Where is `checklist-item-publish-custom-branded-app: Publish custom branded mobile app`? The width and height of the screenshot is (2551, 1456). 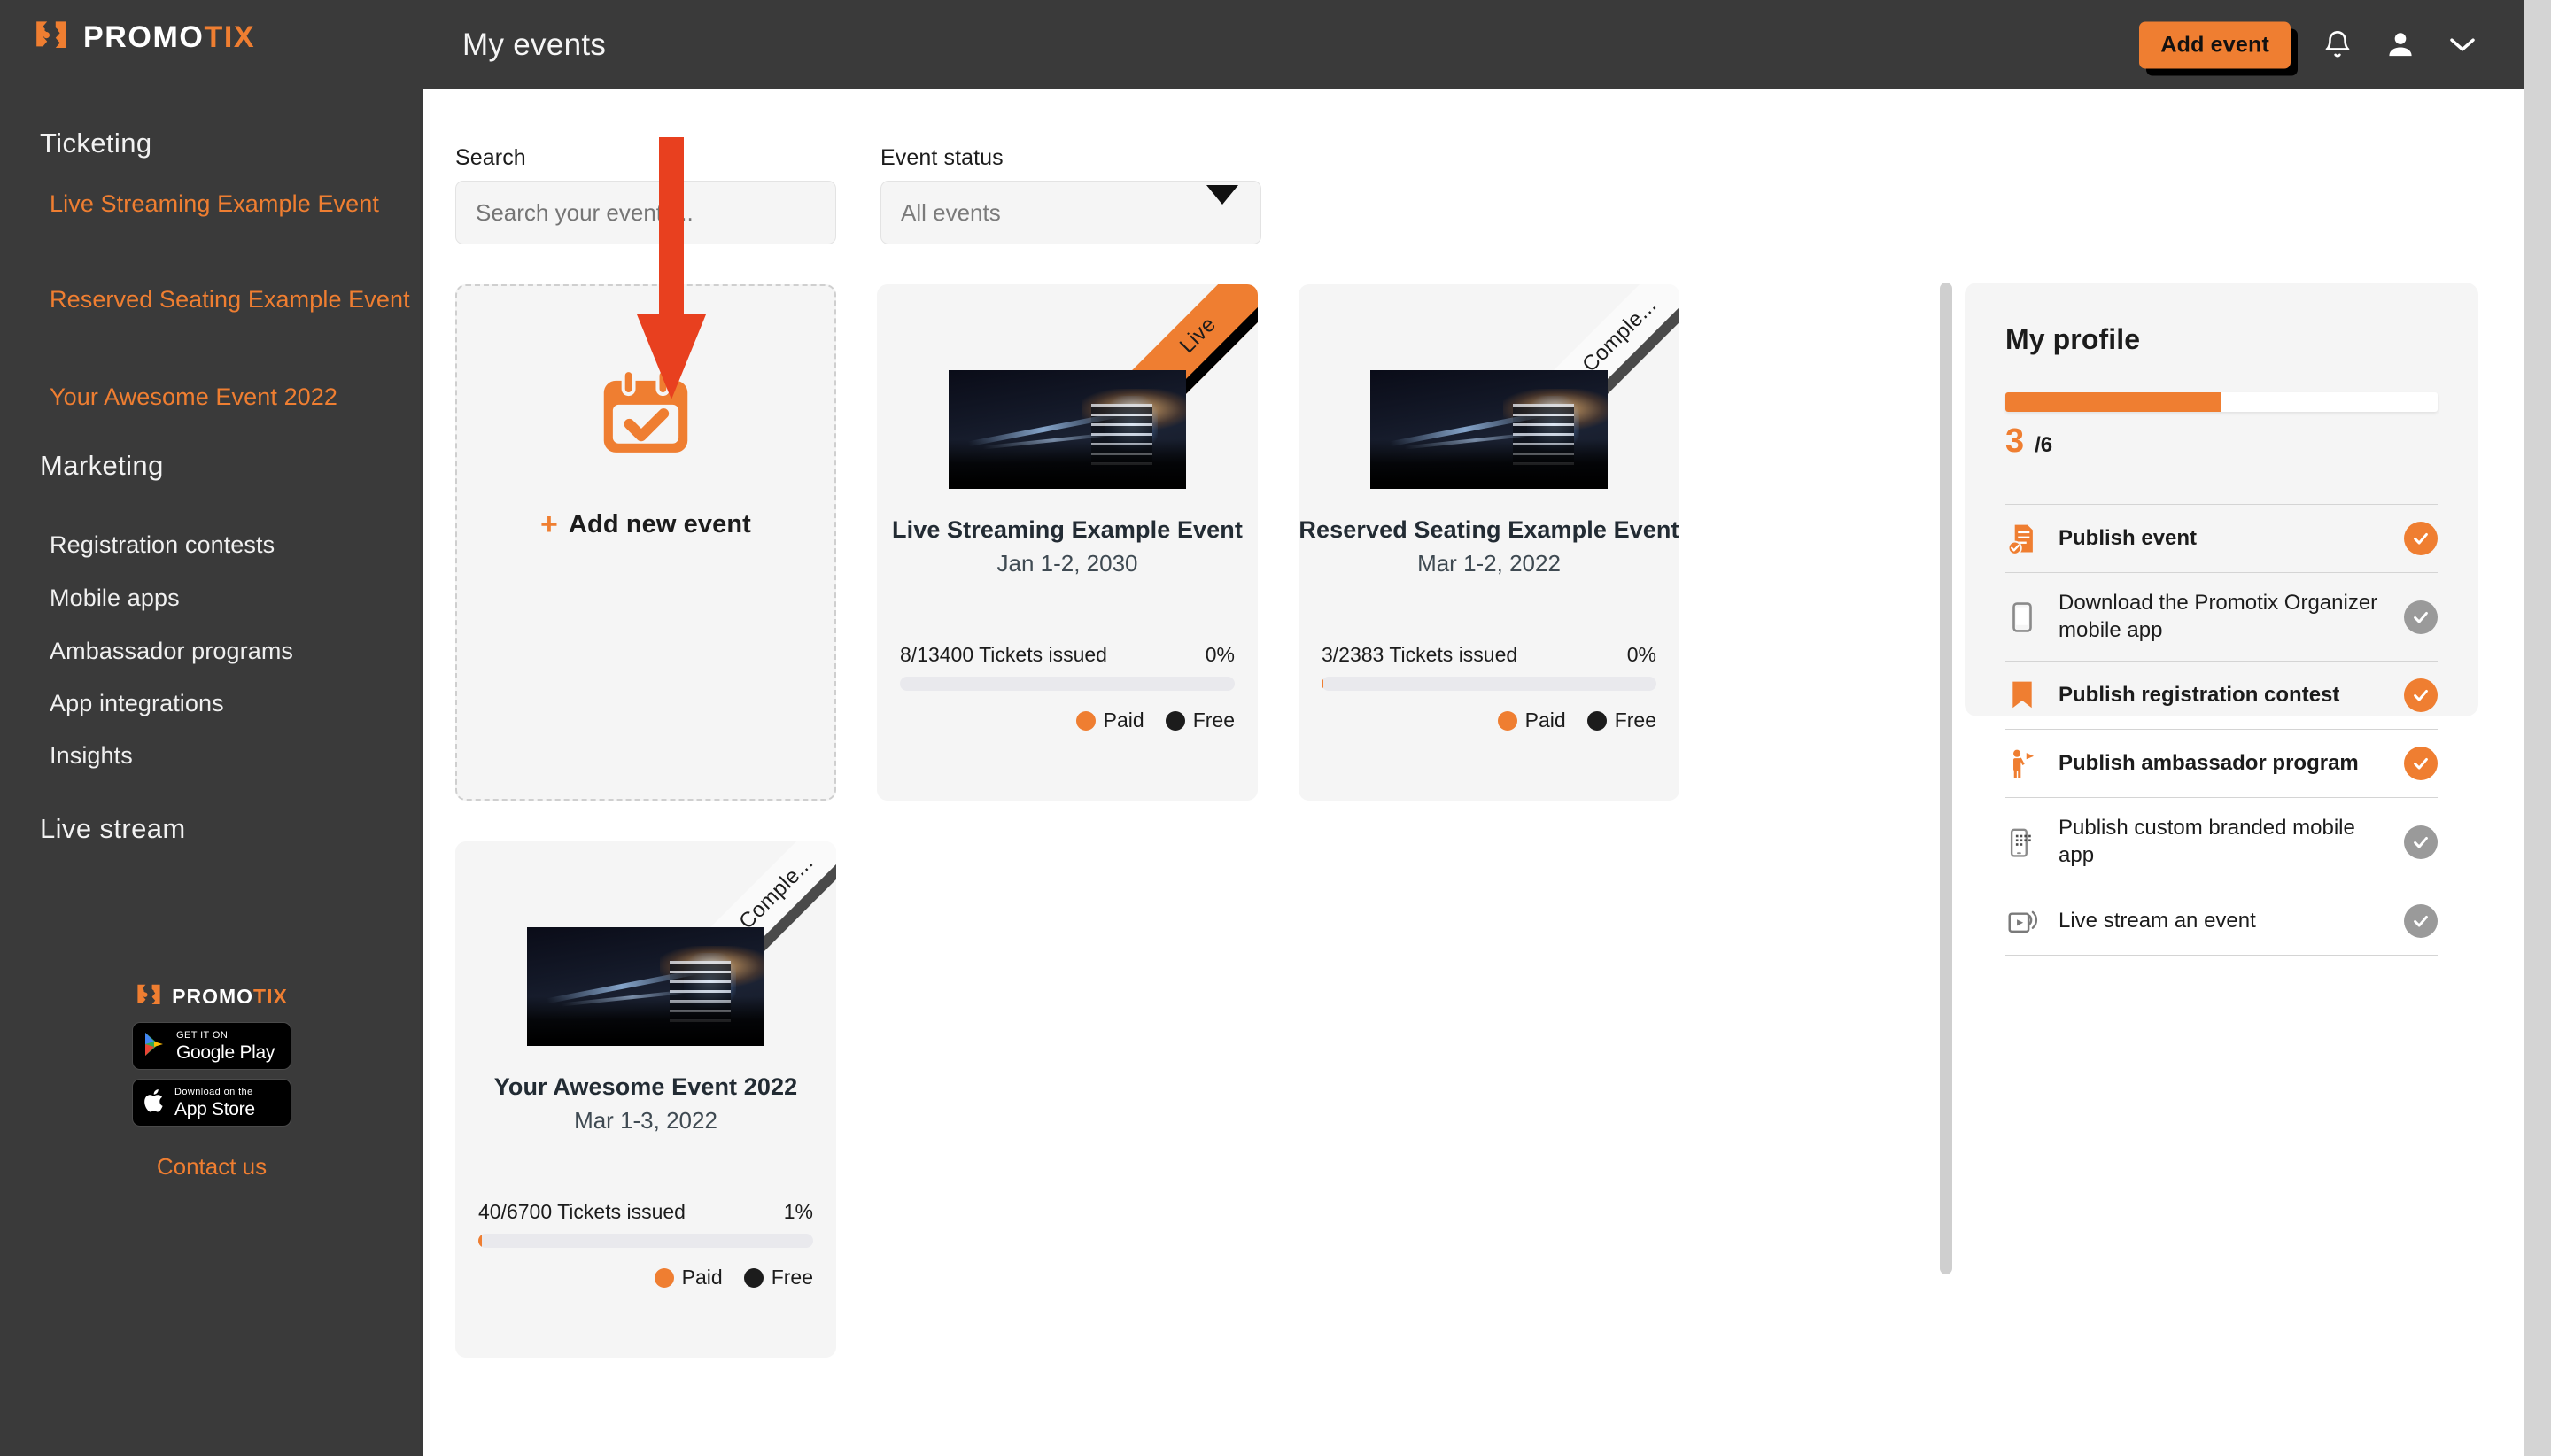
checklist-item-publish-custom-branded-app: Publish custom branded mobile app is located at coordinates (2222, 841).